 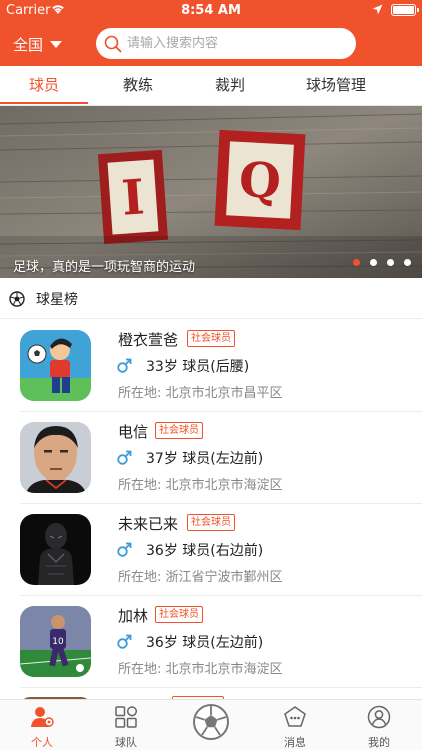 I want to click on player-list-item: 未来已来 社会球员 36岁 球员(右边前) 所在地: 浙江省宁波市鄞州区, so click(x=211, y=550).